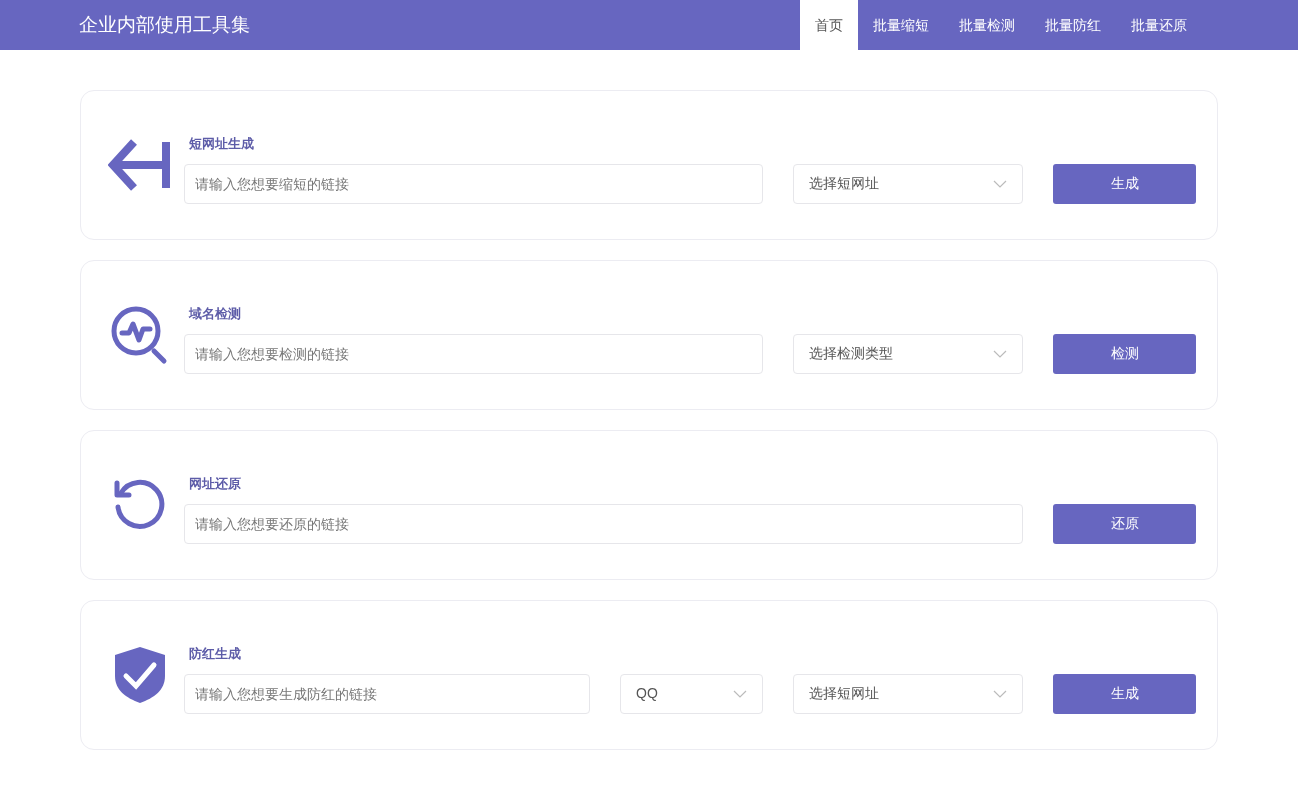  What do you see at coordinates (473, 183) in the screenshot?
I see `link-input: 请输入您想要缩短的链接` at bounding box center [473, 183].